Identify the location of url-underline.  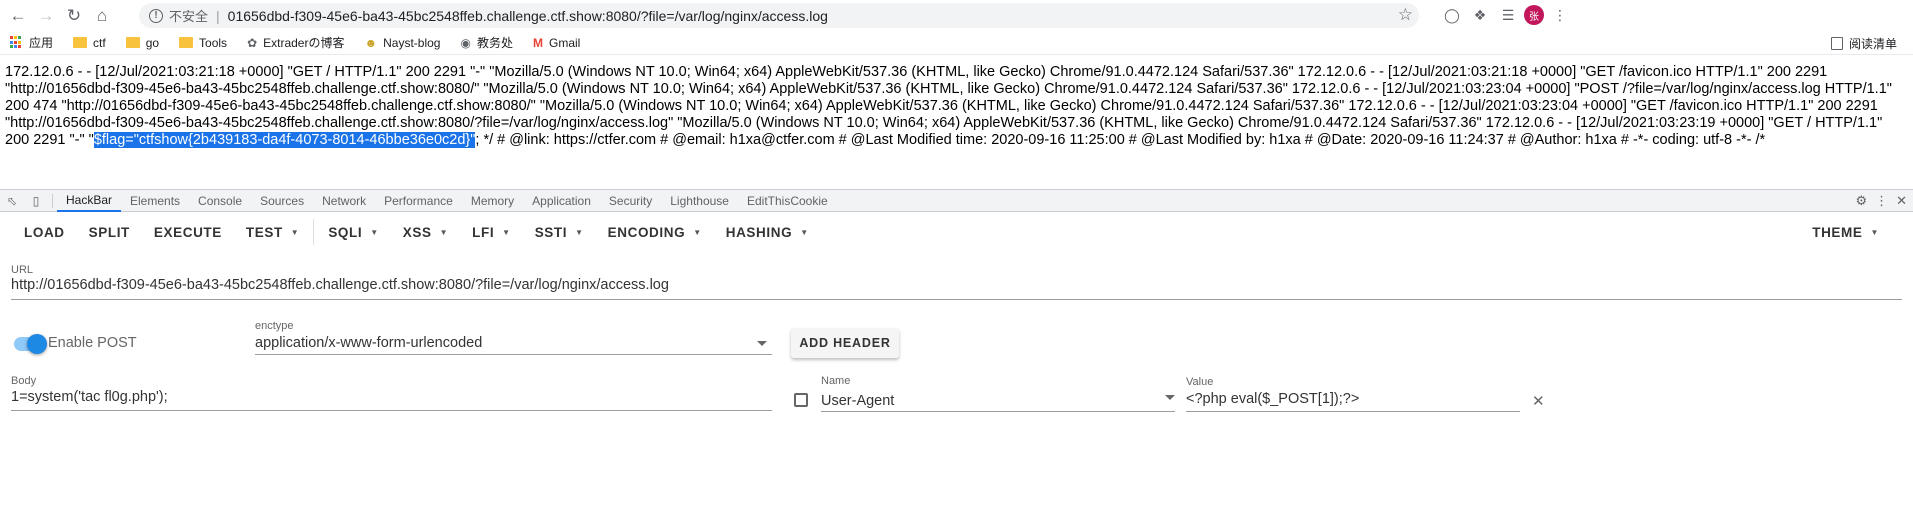
(956, 299).